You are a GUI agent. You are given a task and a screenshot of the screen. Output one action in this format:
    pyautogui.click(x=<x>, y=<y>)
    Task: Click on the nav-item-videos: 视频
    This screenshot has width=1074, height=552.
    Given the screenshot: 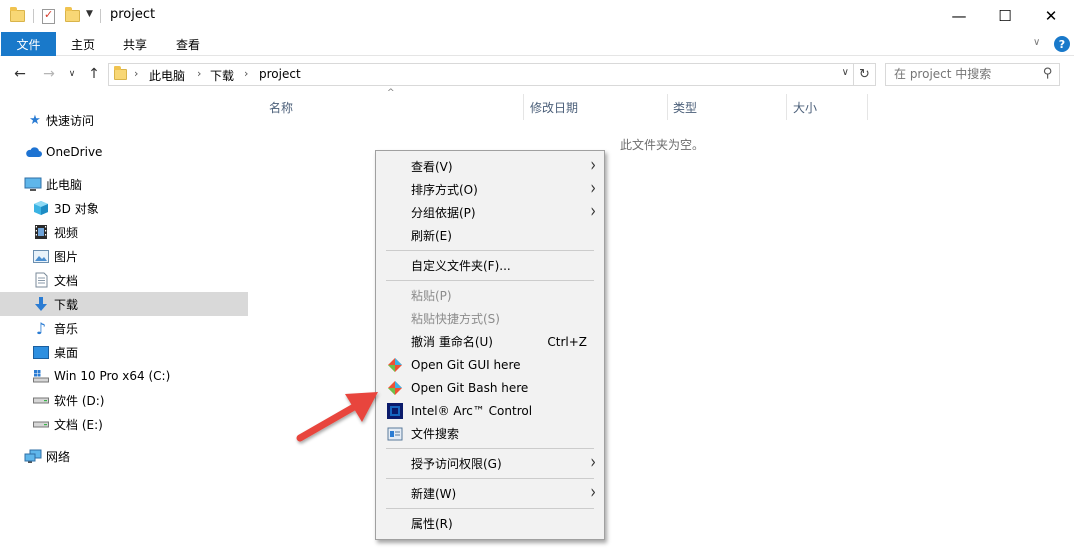 What is the action you would take?
    pyautogui.click(x=124, y=232)
    